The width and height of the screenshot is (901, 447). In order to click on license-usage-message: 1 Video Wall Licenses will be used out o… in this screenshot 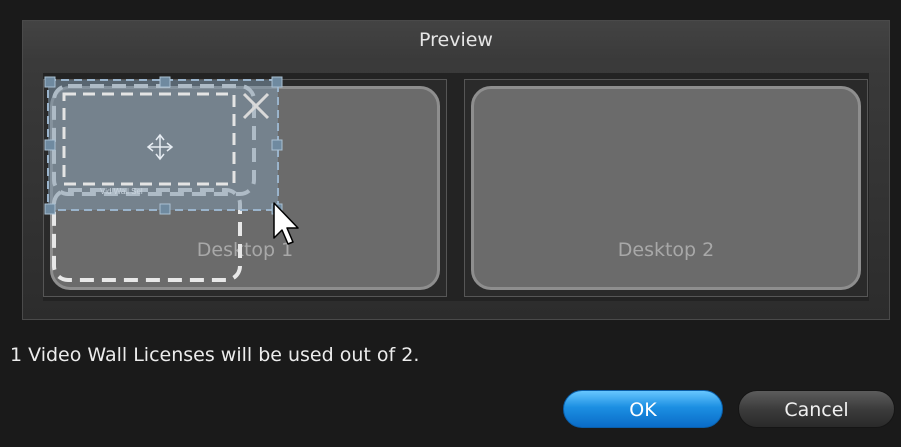, I will do `click(215, 355)`.